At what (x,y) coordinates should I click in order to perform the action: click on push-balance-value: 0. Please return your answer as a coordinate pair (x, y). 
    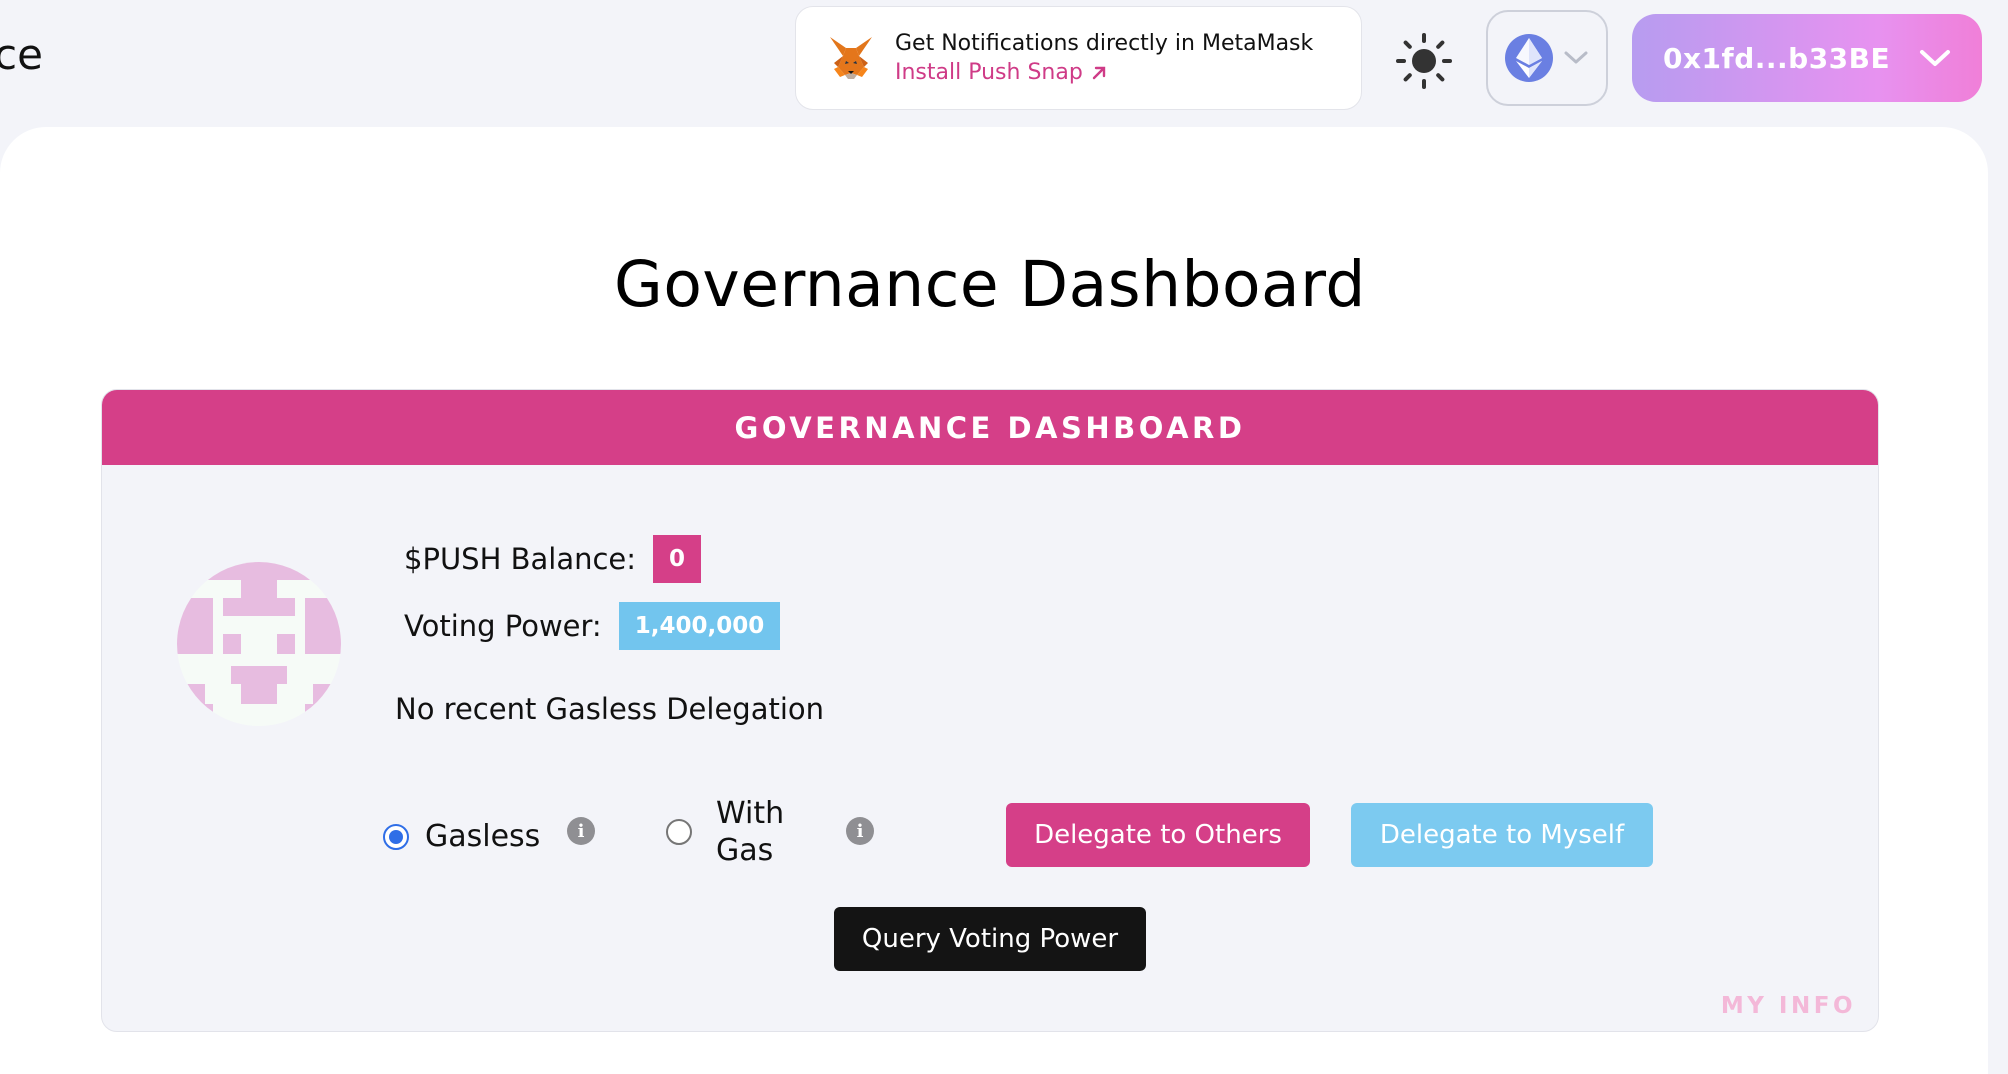
    Looking at the image, I should click on (677, 559).